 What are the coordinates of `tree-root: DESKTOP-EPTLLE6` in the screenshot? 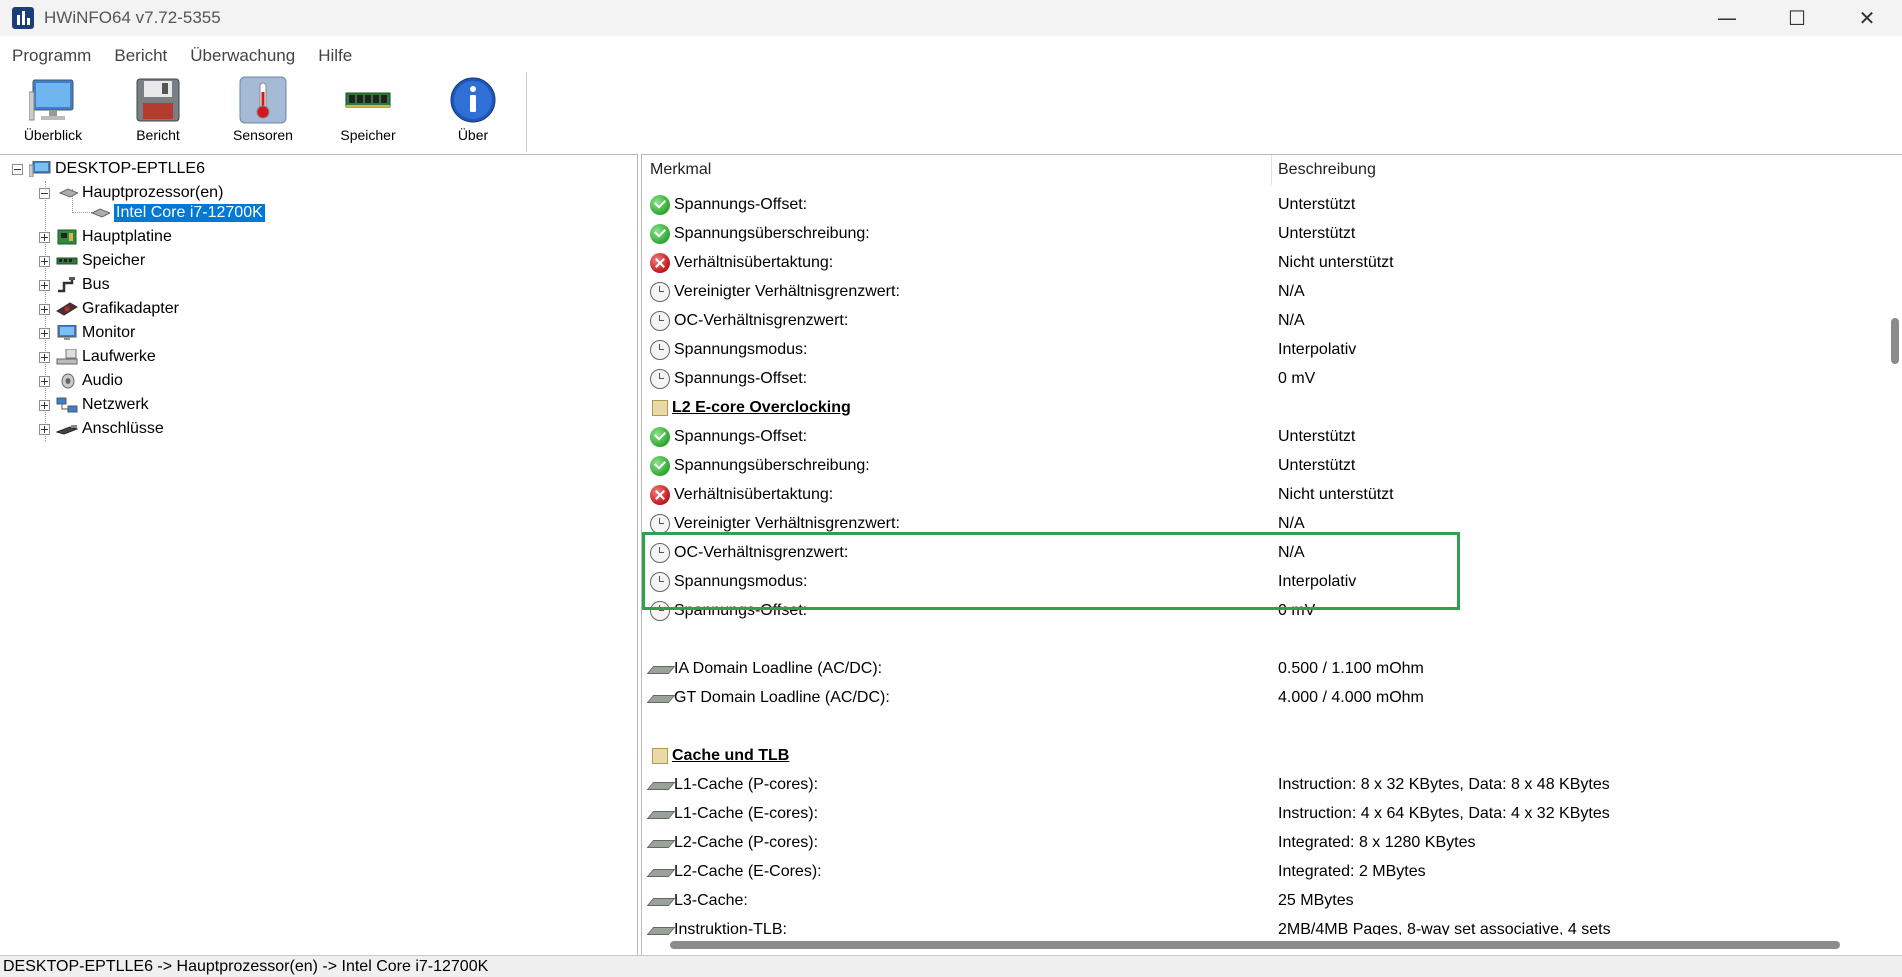 It's located at (108, 169).